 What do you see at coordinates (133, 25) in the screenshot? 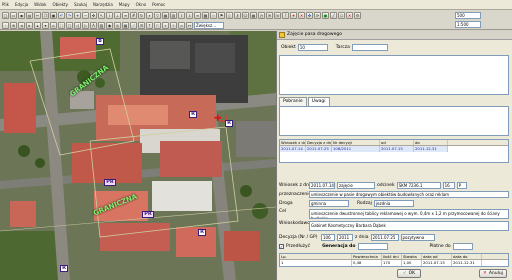
I see `vector-icon: ⟋` at bounding box center [133, 25].